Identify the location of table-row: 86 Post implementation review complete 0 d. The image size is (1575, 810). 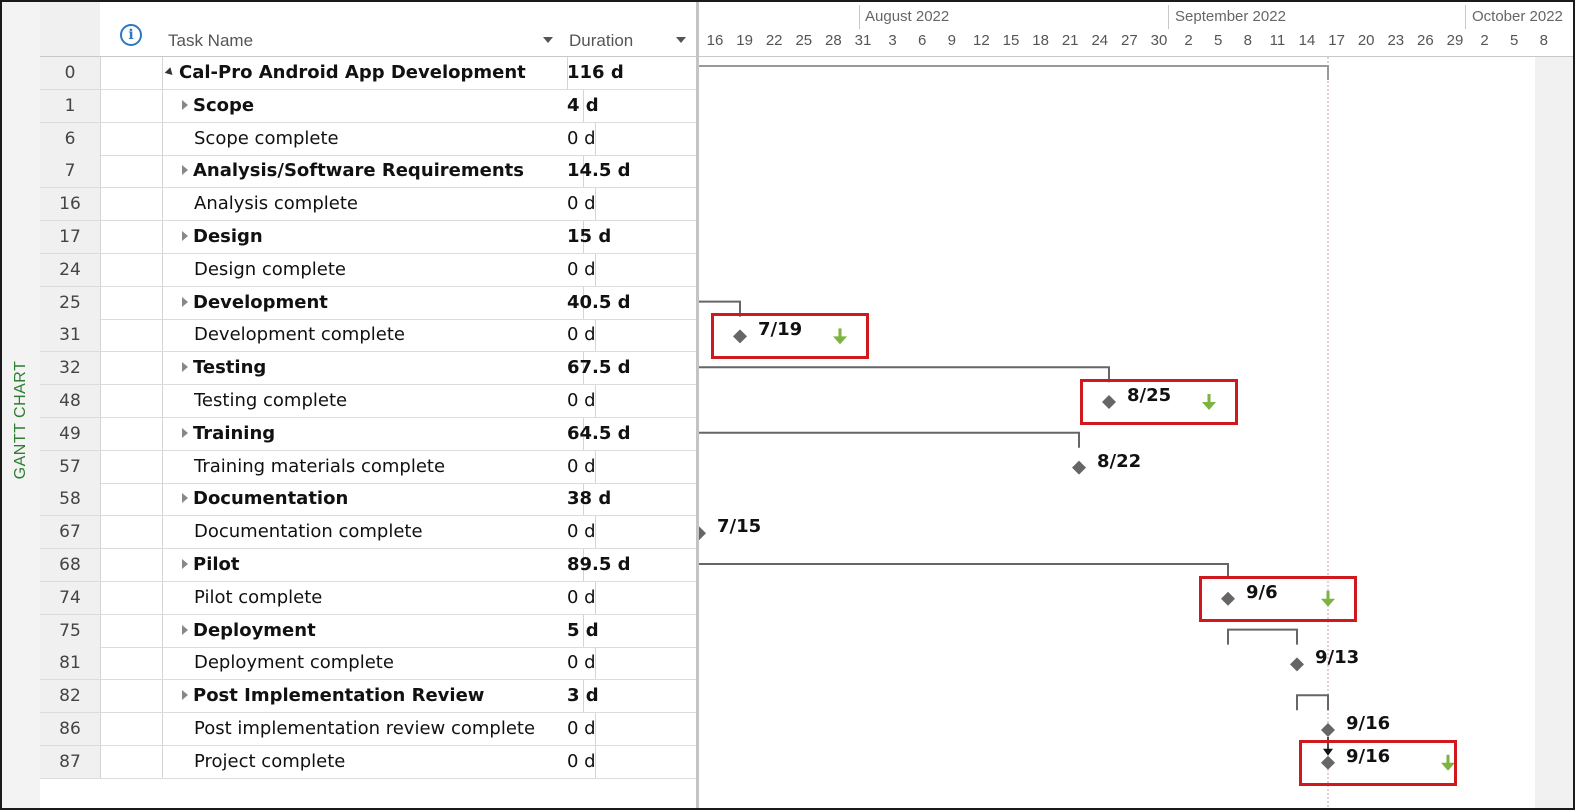
(368, 729).